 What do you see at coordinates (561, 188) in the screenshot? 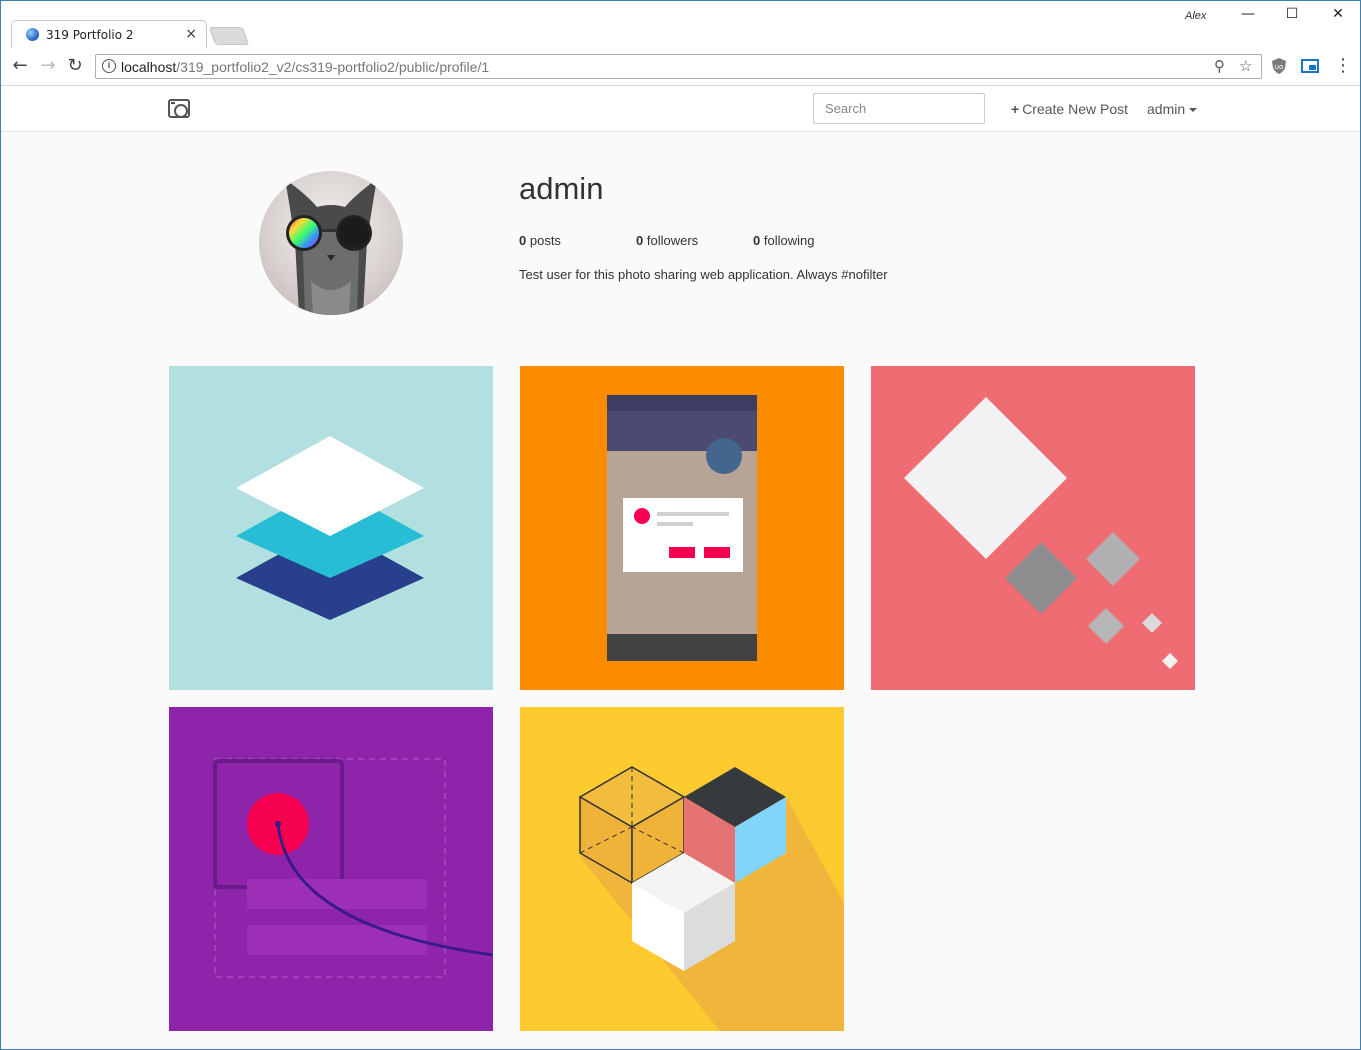
I see `profile-username: admin` at bounding box center [561, 188].